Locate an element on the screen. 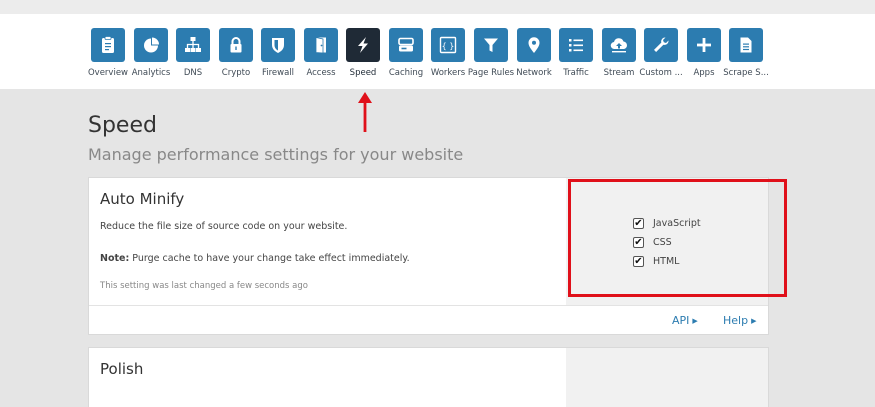 The width and height of the screenshot is (875, 407). nav-item-network: Network is located at coordinates (534, 53).